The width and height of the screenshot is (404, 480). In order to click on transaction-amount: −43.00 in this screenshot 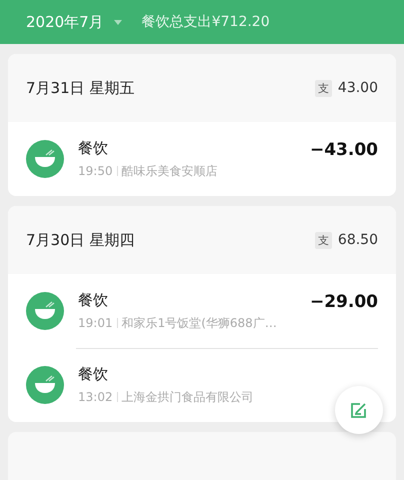, I will do `click(344, 150)`.